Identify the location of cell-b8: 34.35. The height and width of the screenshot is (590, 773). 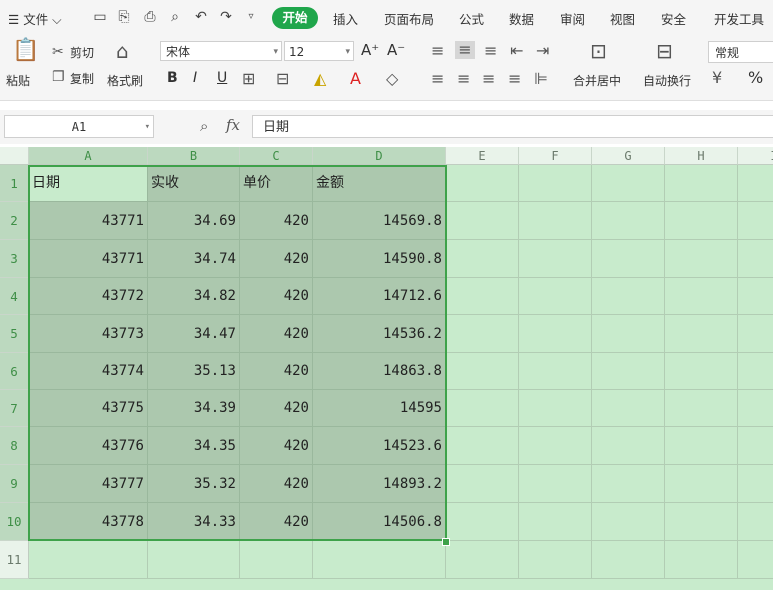
(194, 446).